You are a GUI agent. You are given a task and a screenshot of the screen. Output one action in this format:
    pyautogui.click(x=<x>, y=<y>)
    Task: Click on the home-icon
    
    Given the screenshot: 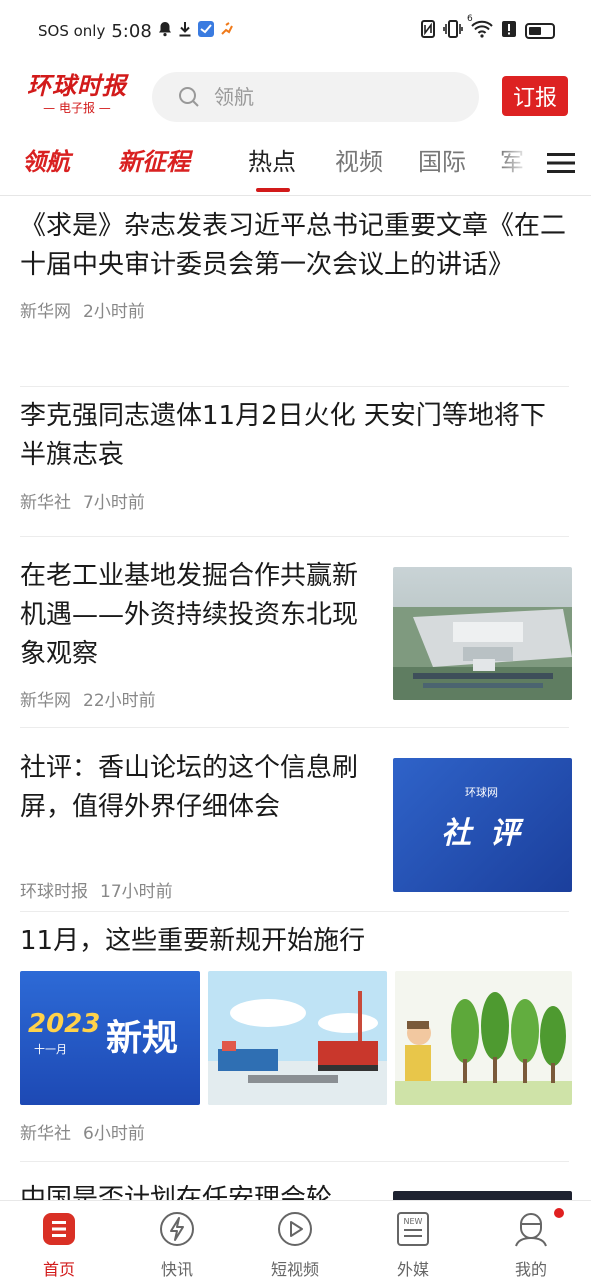 What is the action you would take?
    pyautogui.click(x=59, y=1229)
    